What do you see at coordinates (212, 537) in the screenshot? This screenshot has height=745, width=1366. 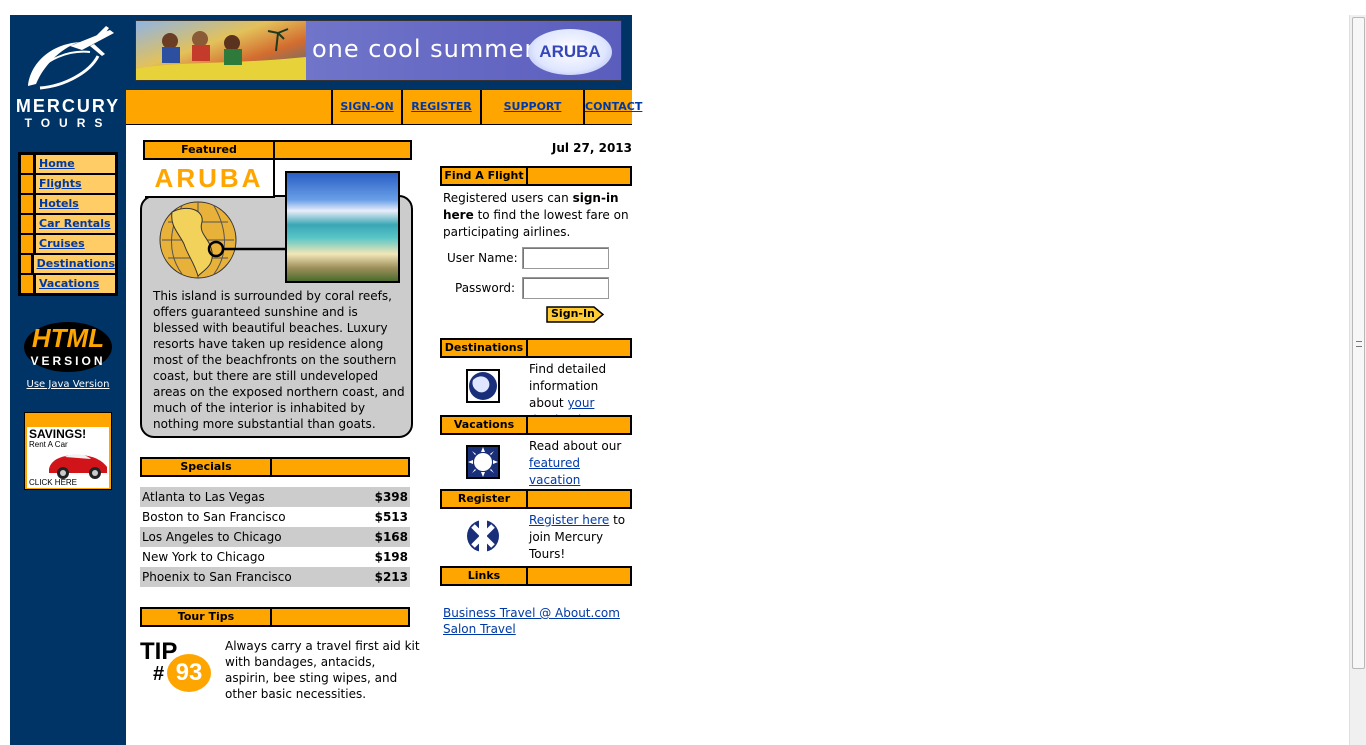 I see `special-route: Los Angeles to Chicago` at bounding box center [212, 537].